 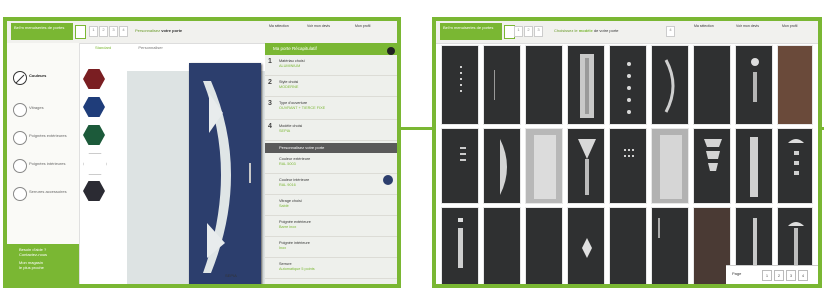 I want to click on window-icon, so click(x=20, y=110).